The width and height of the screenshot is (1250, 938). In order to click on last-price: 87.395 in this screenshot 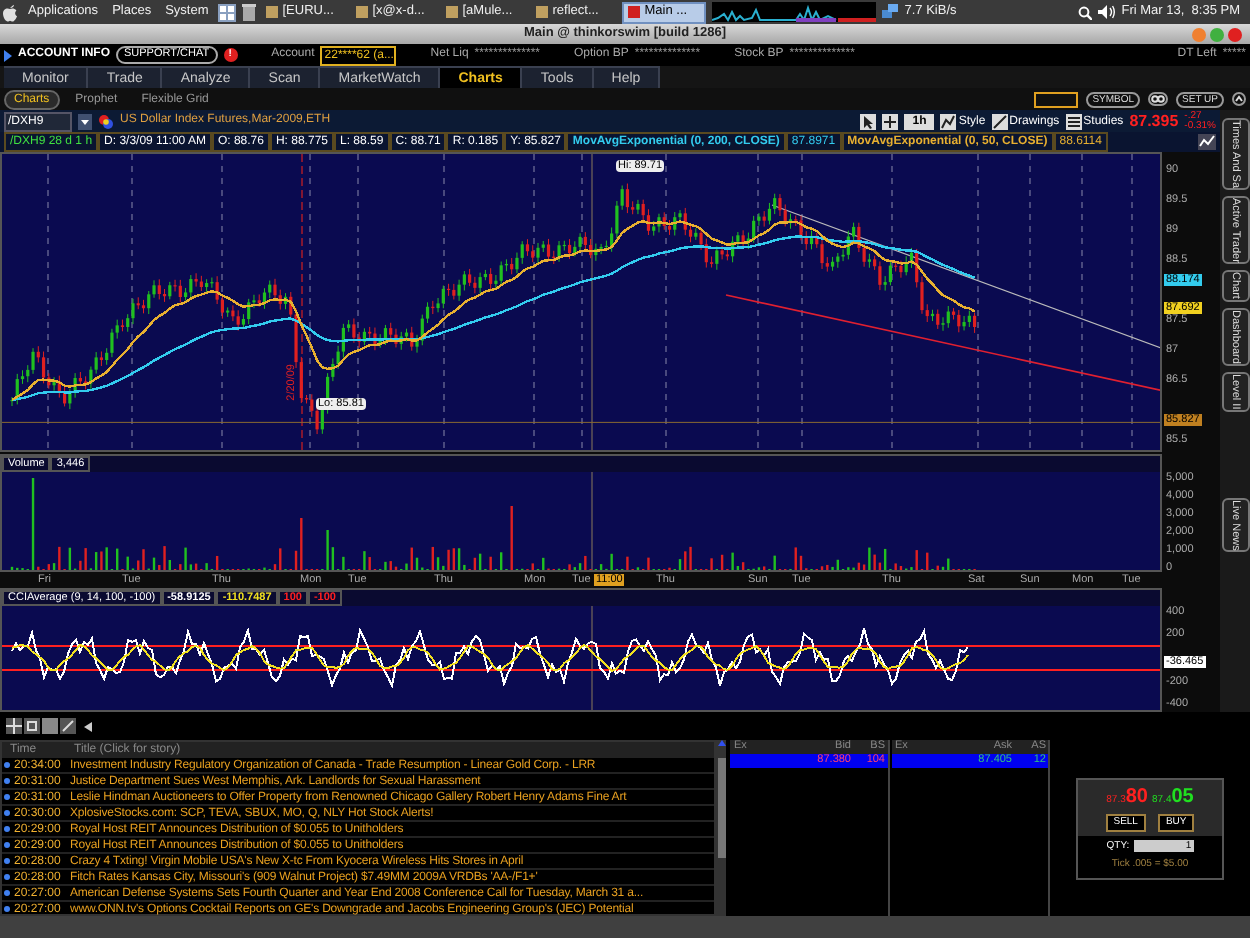, I will do `click(1154, 121)`.